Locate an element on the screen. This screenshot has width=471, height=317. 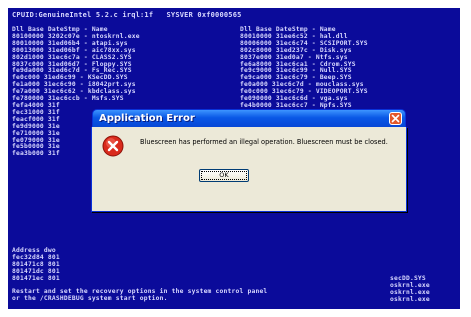
dialog-titlebar: Application Error is located at coordinates (249, 118).